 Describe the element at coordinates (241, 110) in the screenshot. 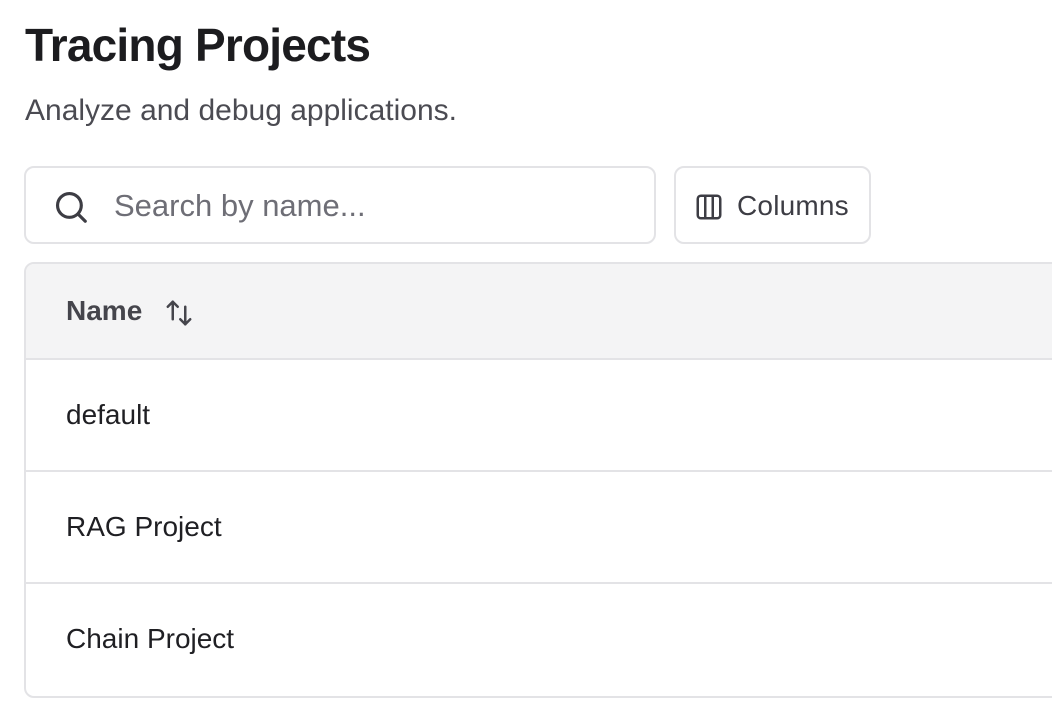

I see `page-subtitle: Analyze and debug applications.` at that location.